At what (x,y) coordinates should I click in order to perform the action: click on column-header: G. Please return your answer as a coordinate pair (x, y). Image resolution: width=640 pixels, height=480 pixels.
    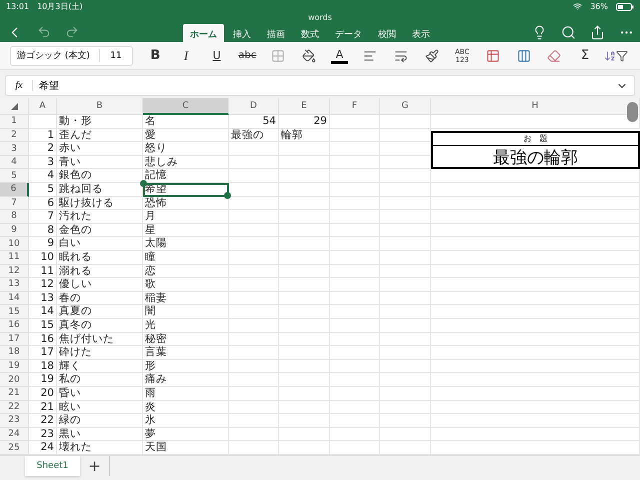
    Looking at the image, I should click on (405, 107).